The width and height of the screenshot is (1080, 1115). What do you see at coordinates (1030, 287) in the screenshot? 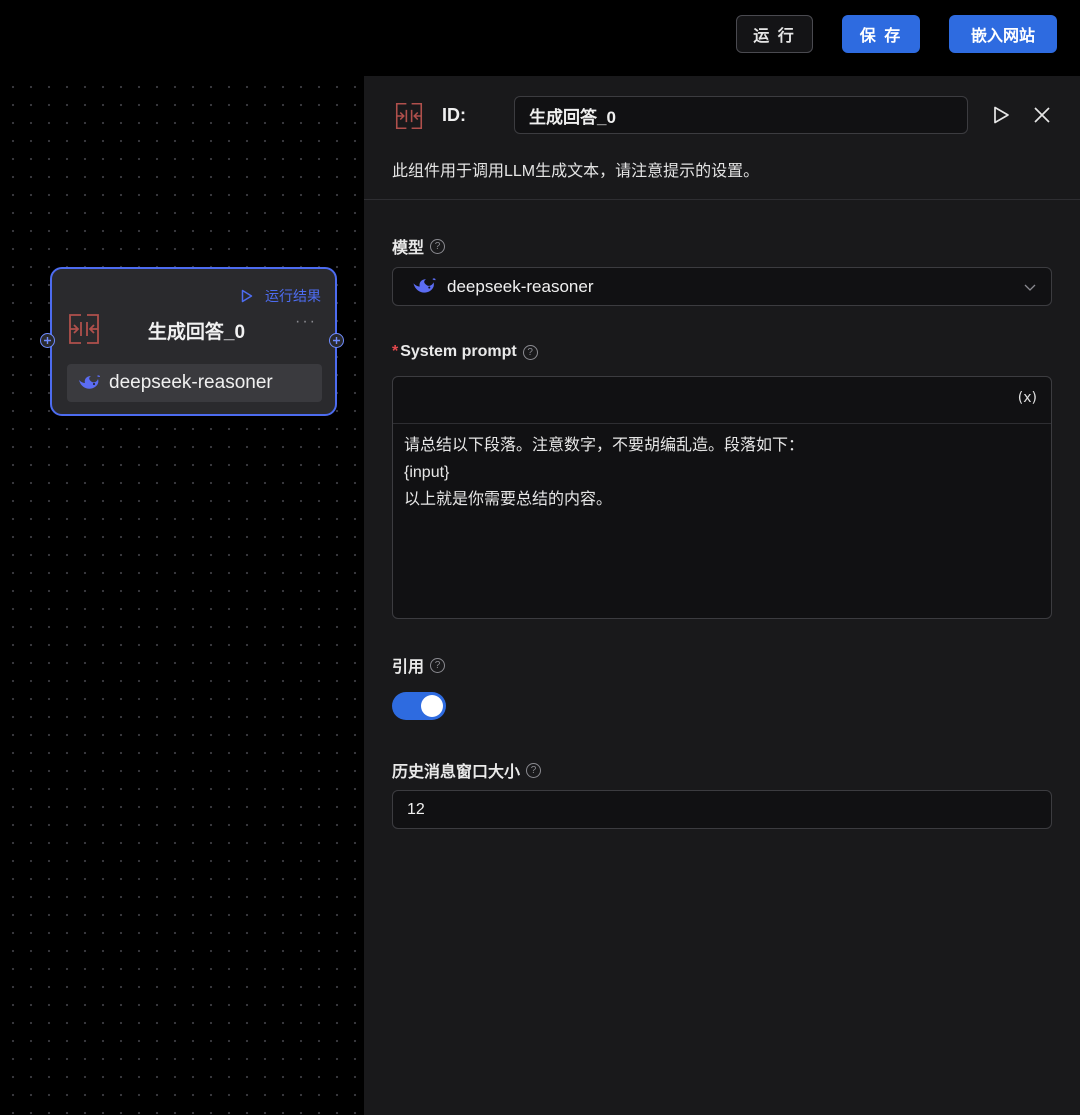
I see `chevron-down-icon` at bounding box center [1030, 287].